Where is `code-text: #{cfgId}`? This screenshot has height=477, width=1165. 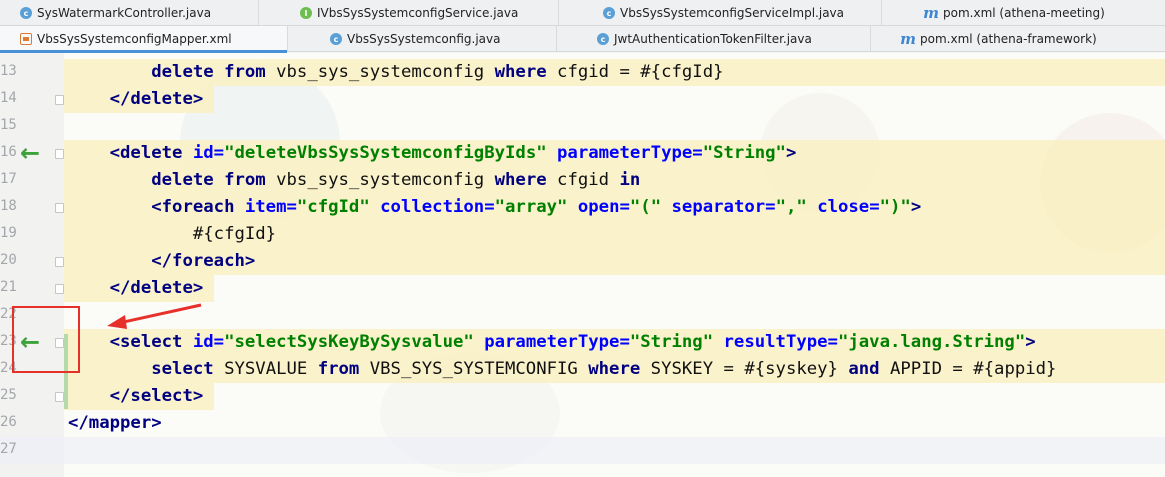
code-text: #{cfgId} is located at coordinates (172, 234).